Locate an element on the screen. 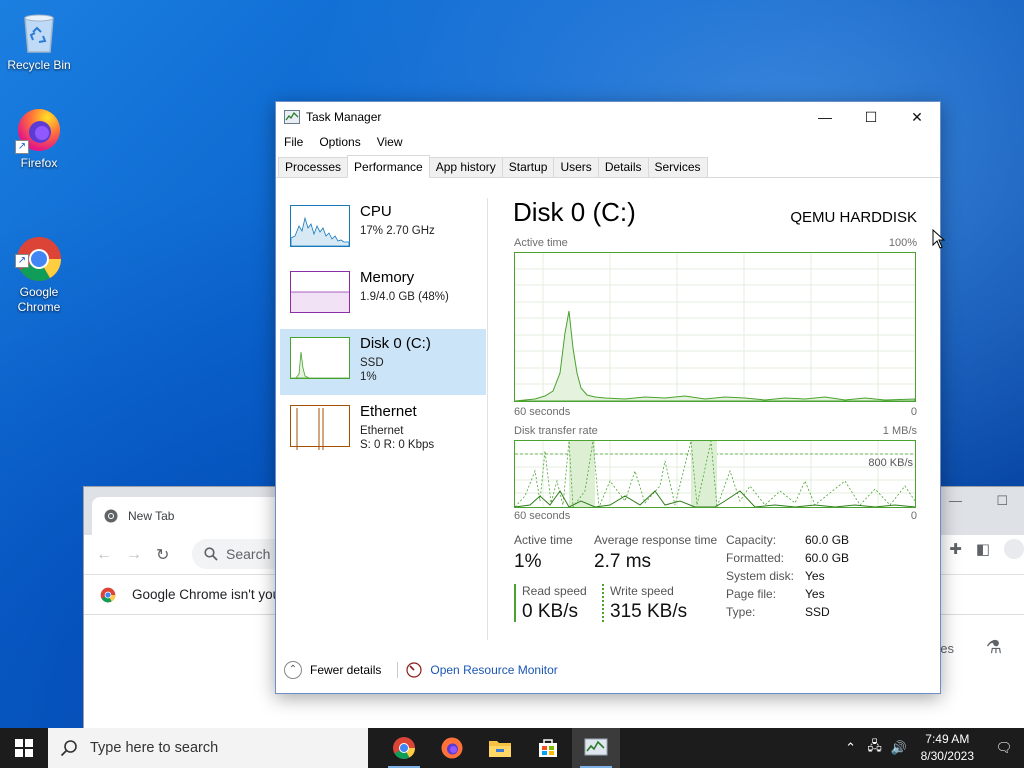 This screenshot has height=768, width=1024. maximize-button: ☐ is located at coordinates (871, 117).